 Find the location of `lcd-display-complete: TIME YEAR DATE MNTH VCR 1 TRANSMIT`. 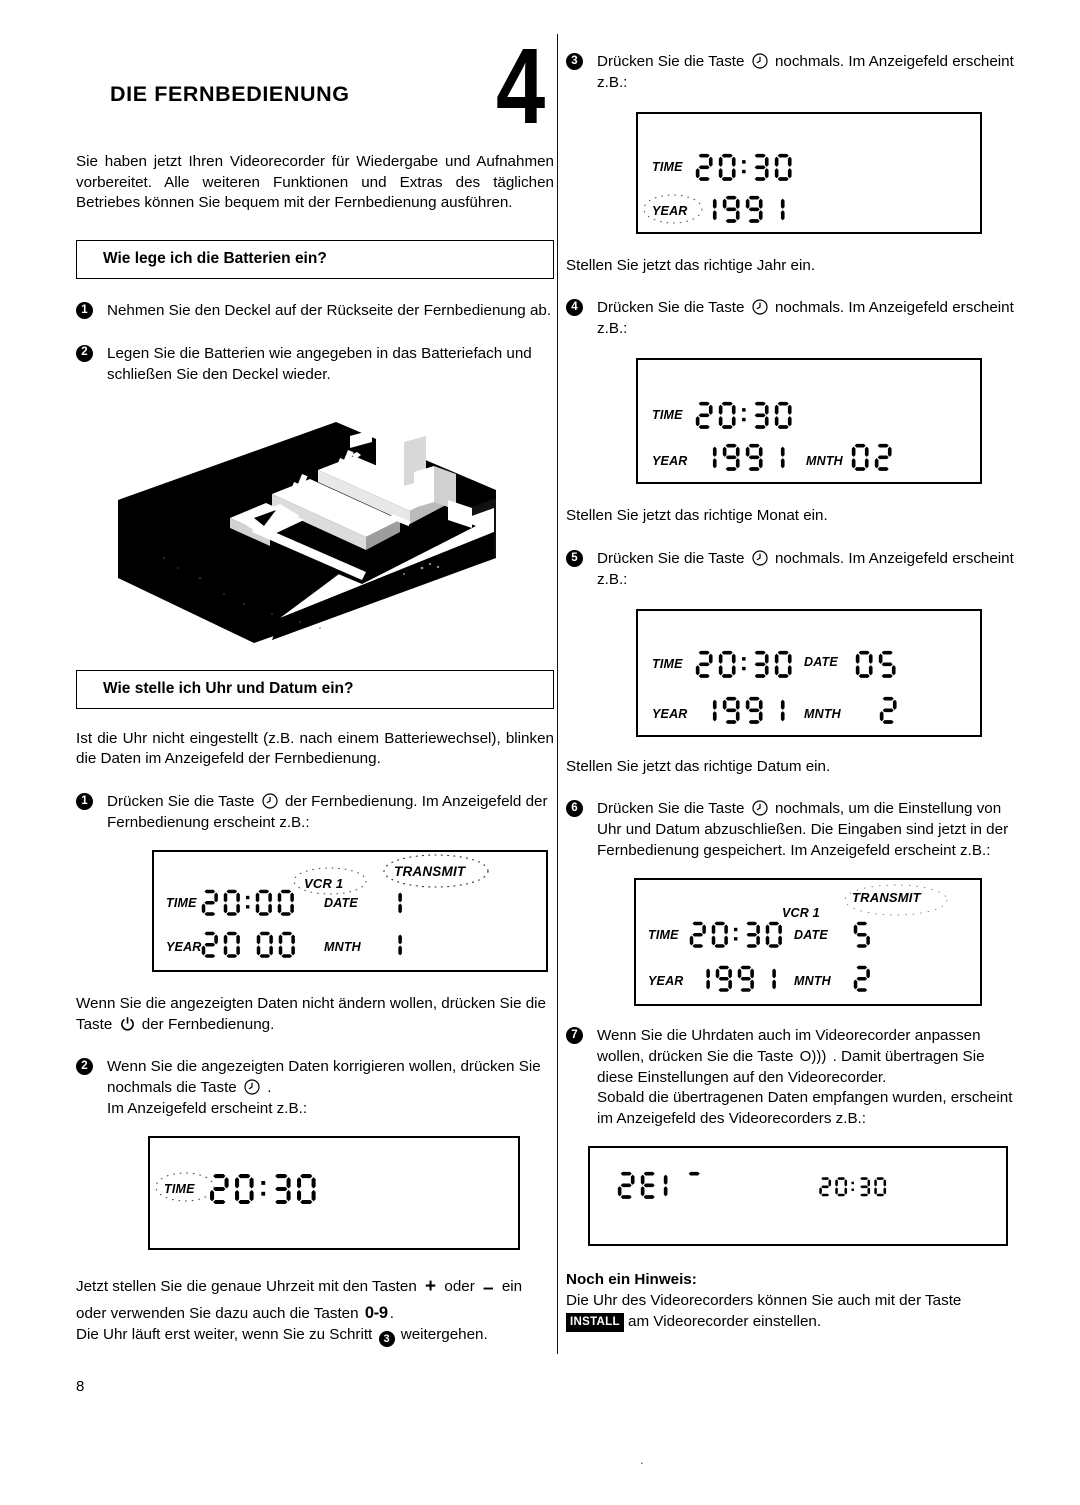

lcd-display-complete: TIME YEAR DATE MNTH VCR 1 TRANSMIT is located at coordinates (808, 941).